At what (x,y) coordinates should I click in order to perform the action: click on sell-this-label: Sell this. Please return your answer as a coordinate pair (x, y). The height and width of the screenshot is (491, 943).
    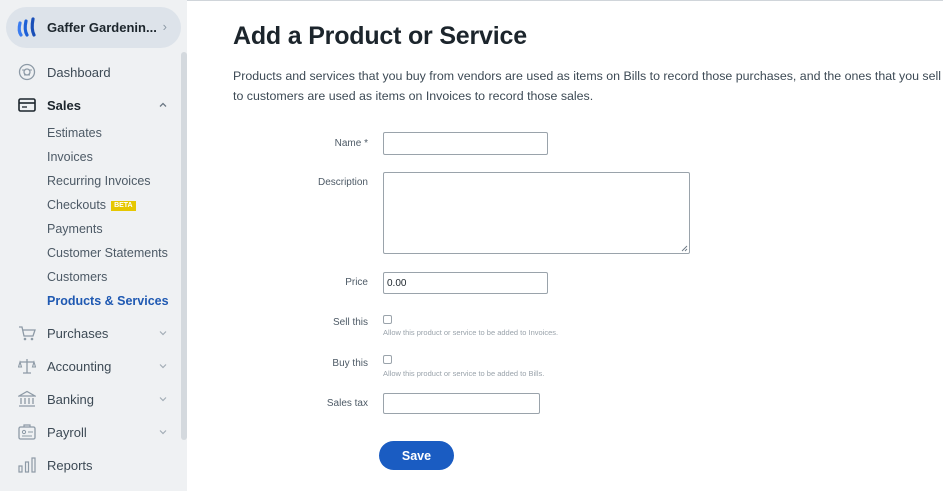
    Looking at the image, I should click on (350, 322).